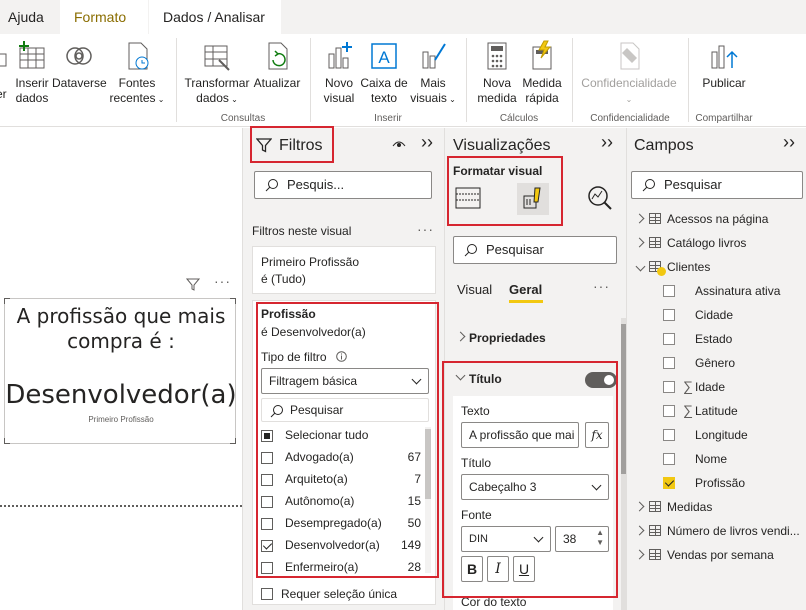 This screenshot has width=806, height=610. I want to click on table-item: Clientes, so click(719, 269).